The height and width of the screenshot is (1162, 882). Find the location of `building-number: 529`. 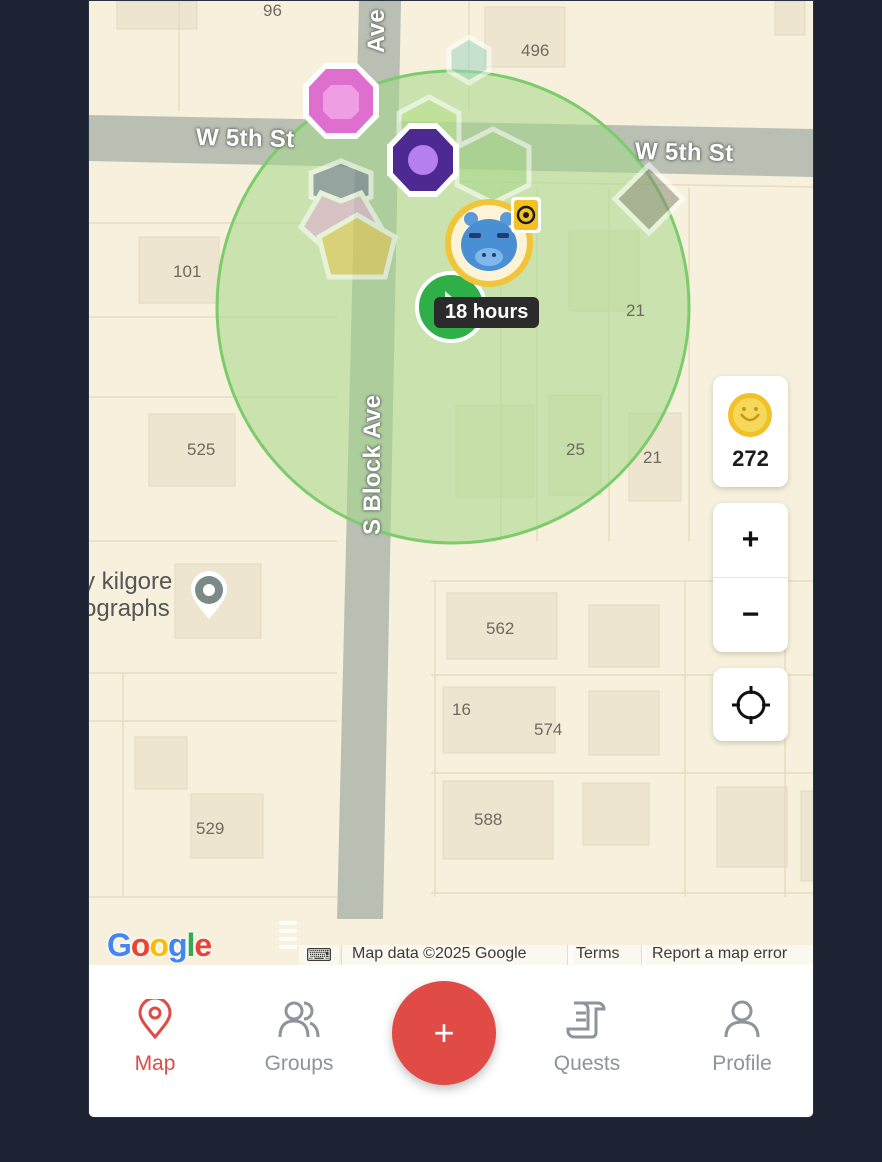

building-number: 529 is located at coordinates (210, 828).